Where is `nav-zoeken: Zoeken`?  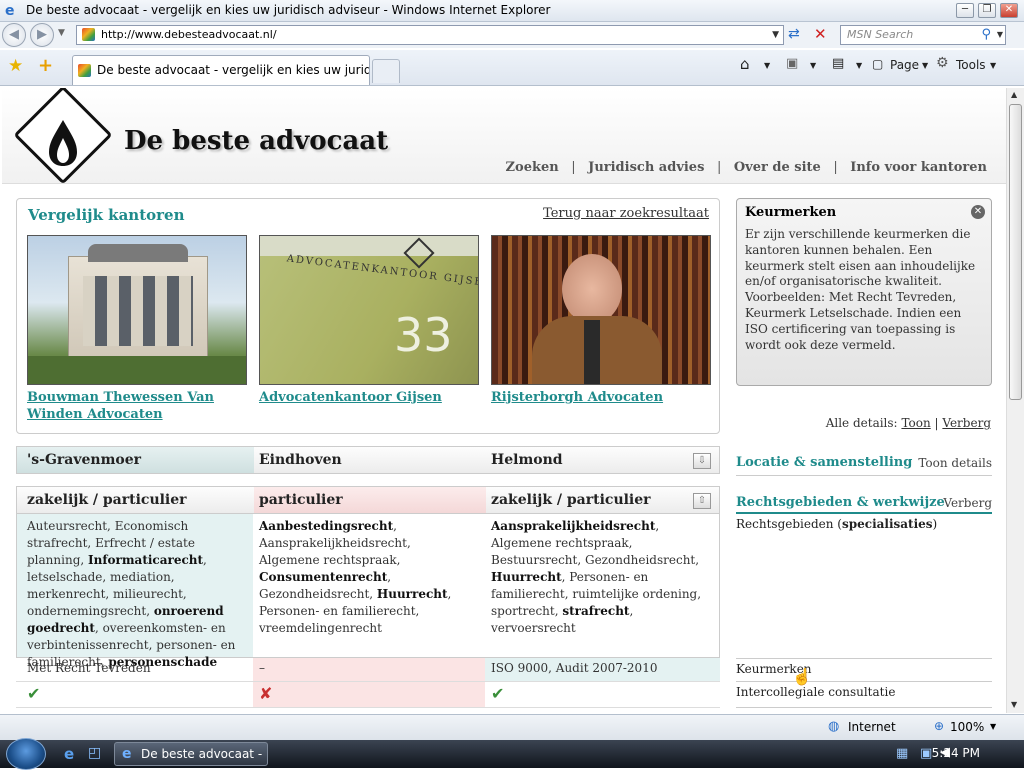 nav-zoeken: Zoeken is located at coordinates (532, 167).